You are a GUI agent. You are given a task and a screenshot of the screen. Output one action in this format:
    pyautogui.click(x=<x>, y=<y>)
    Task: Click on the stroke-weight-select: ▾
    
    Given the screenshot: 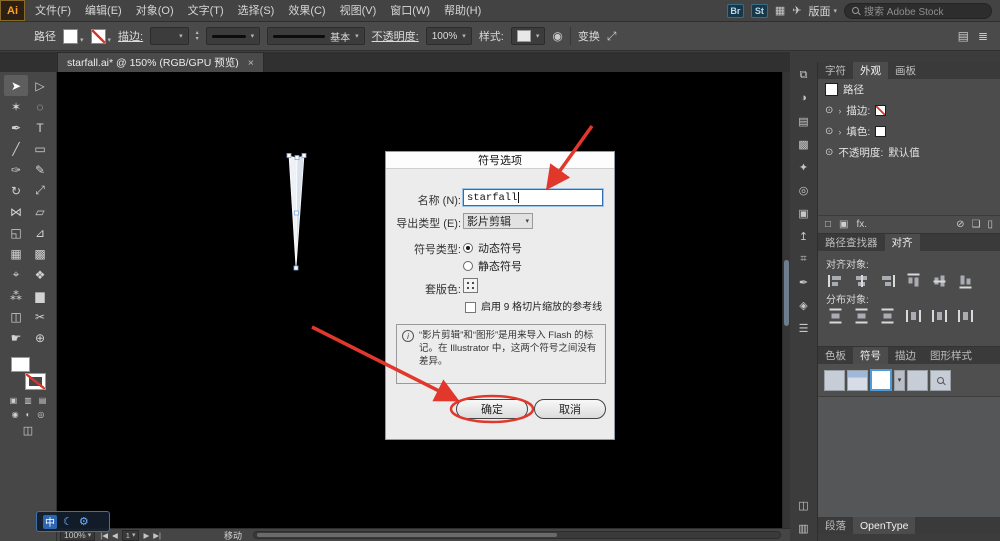 What is the action you would take?
    pyautogui.click(x=169, y=36)
    